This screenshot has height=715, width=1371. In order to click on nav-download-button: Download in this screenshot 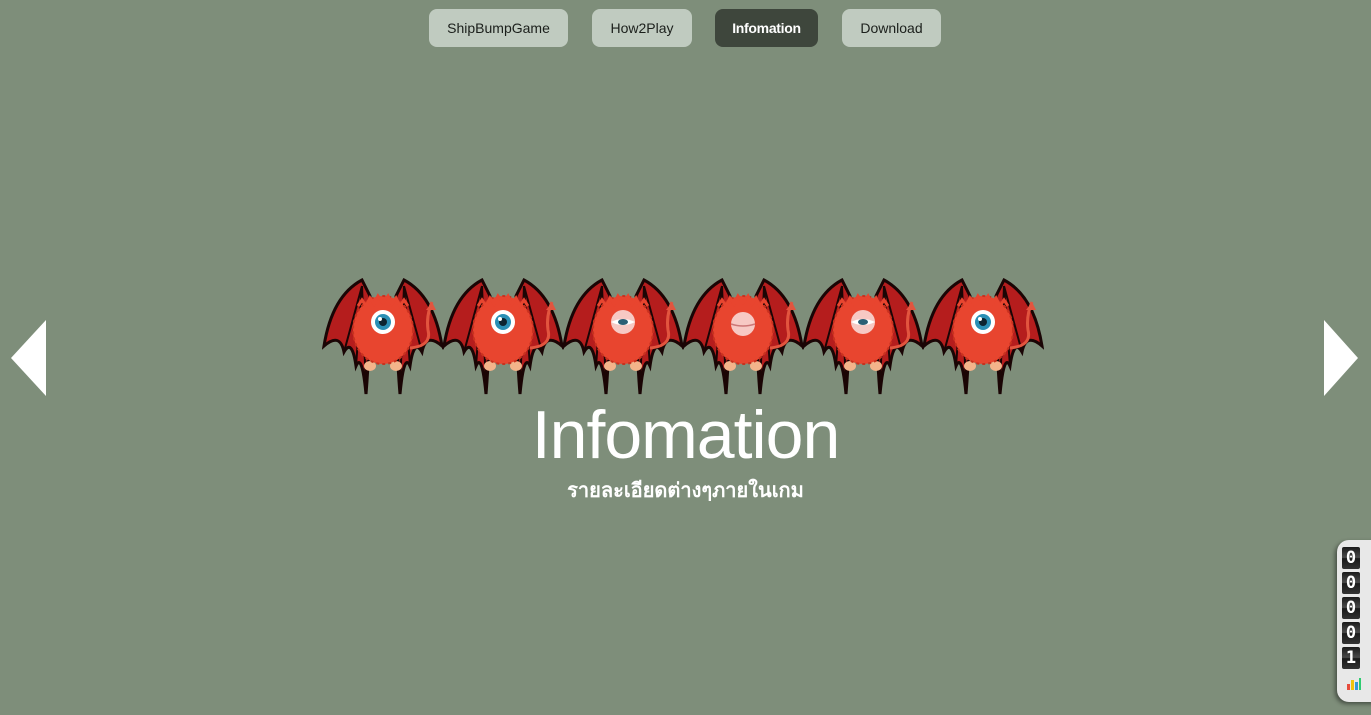, I will do `click(891, 28)`.